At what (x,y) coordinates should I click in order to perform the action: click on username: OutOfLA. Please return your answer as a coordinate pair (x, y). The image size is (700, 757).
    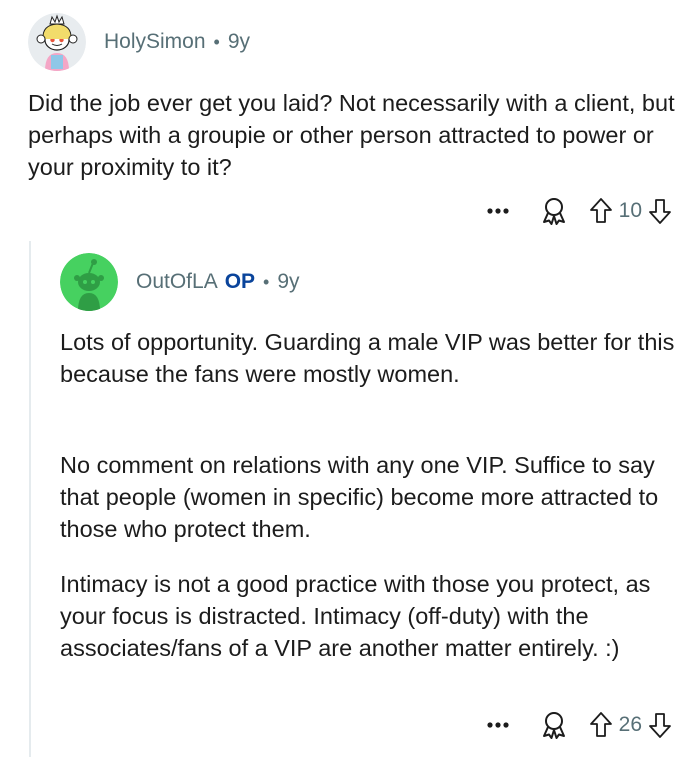
    Looking at the image, I should click on (177, 282).